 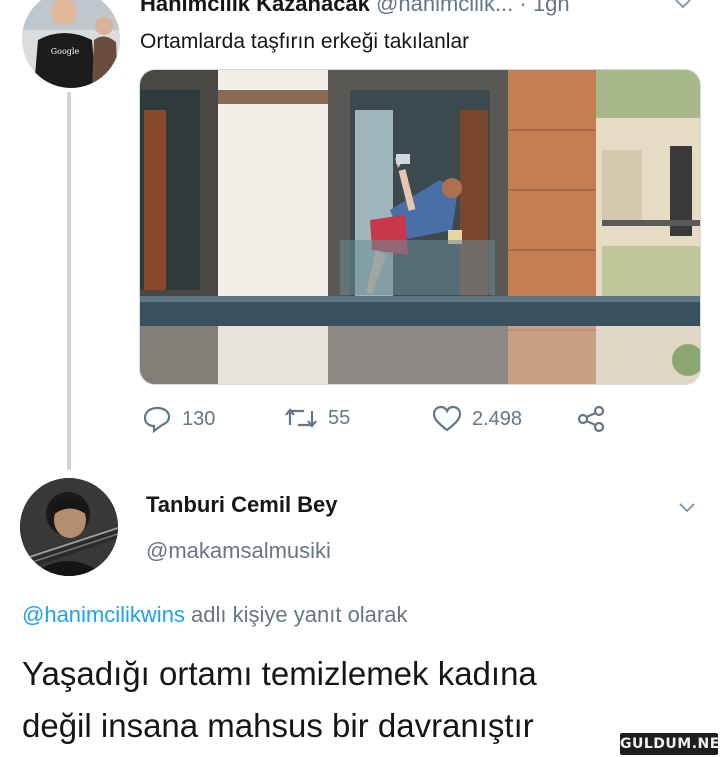 I want to click on svg-text: Google, so click(x=65, y=51).